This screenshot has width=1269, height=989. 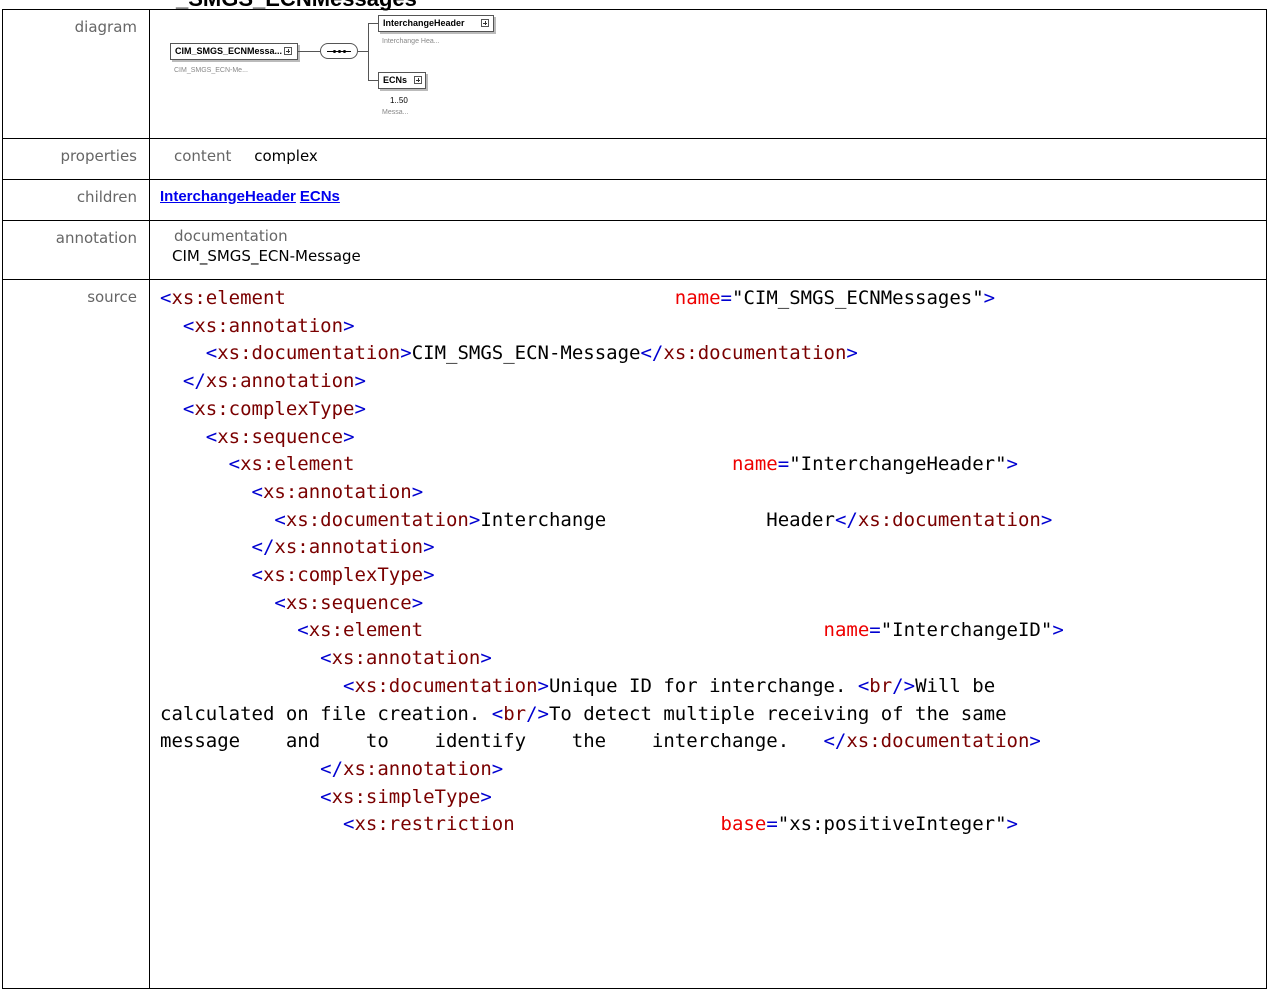 What do you see at coordinates (680, 630) in the screenshot?
I see `source-line: <xs:element name="InterchangeID">` at bounding box center [680, 630].